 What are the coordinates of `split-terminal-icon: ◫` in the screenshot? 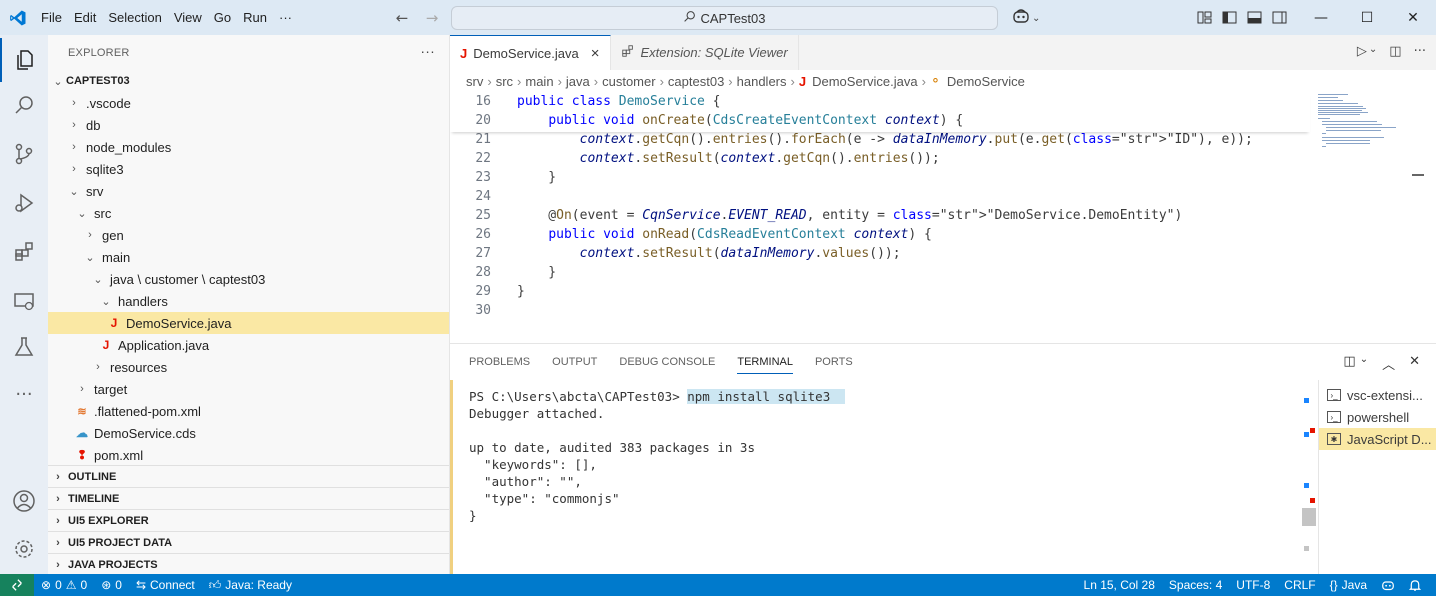 It's located at (1349, 363).